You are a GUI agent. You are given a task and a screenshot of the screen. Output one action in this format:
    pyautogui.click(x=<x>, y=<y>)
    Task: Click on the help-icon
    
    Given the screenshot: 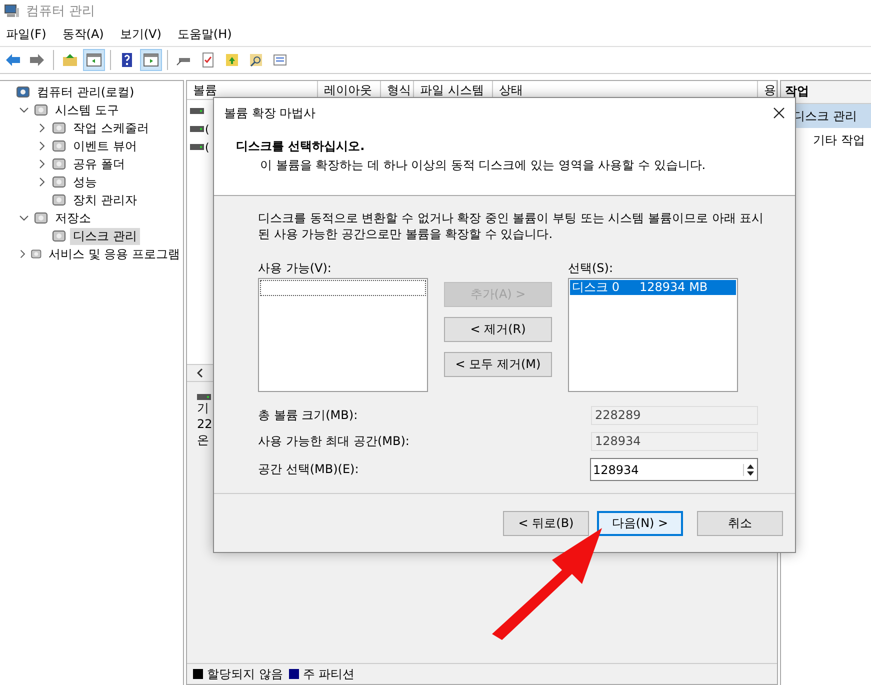 What is the action you would take?
    pyautogui.click(x=127, y=60)
    